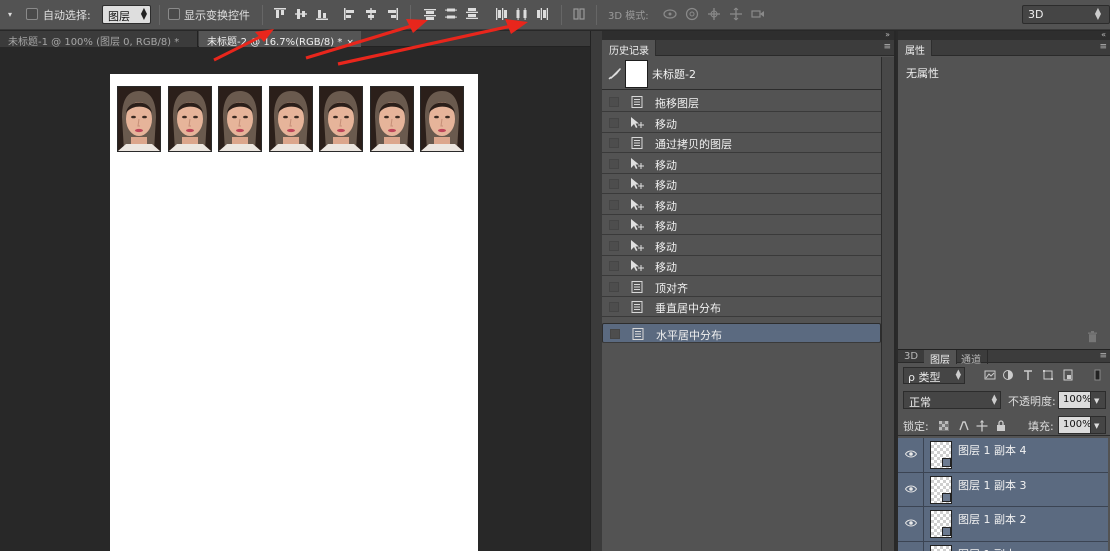 This screenshot has height=551, width=1110. I want to click on layer-row: 图层 1 副本 4, so click(1003, 455).